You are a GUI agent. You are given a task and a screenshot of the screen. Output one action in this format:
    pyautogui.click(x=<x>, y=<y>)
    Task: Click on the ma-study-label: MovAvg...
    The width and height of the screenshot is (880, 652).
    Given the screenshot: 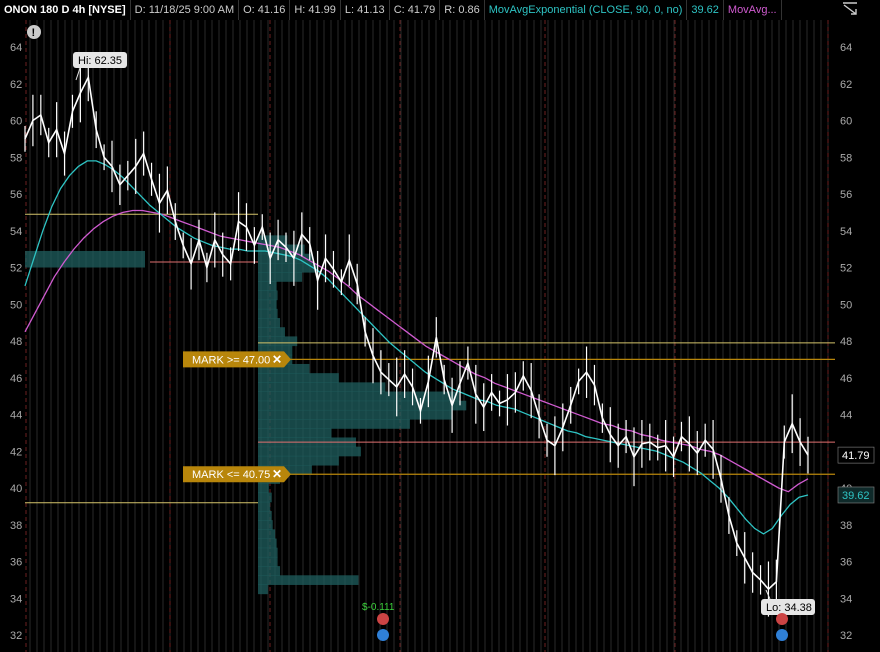 What is the action you would take?
    pyautogui.click(x=753, y=10)
    